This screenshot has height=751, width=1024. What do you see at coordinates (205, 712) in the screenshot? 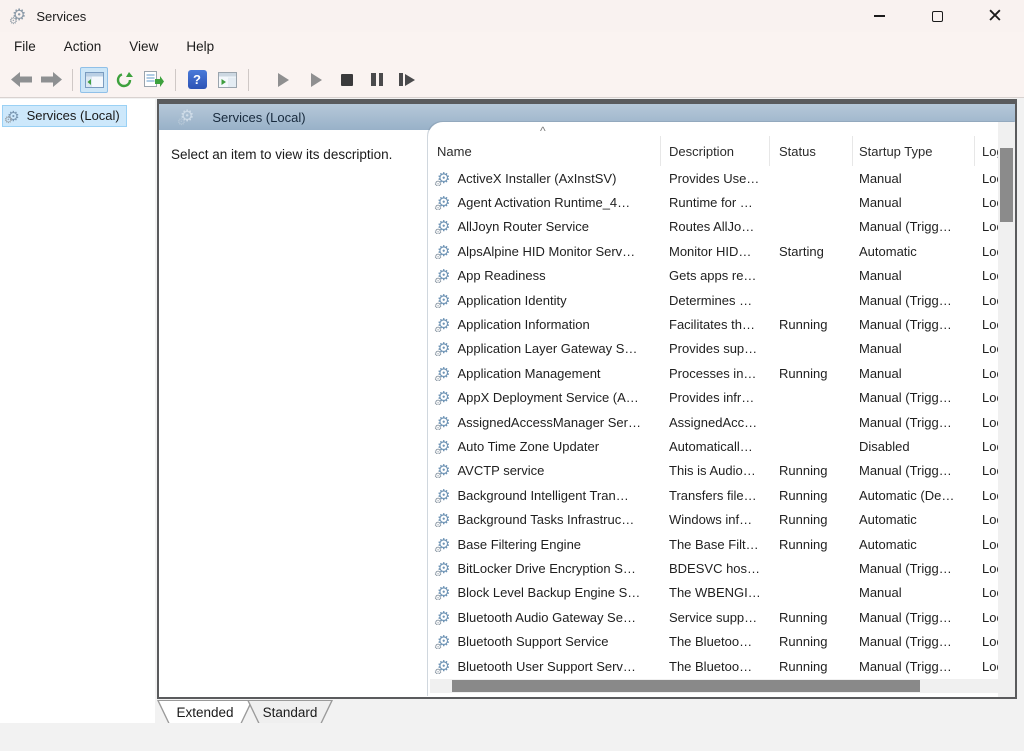
I see `tab-extended: Extended` at bounding box center [205, 712].